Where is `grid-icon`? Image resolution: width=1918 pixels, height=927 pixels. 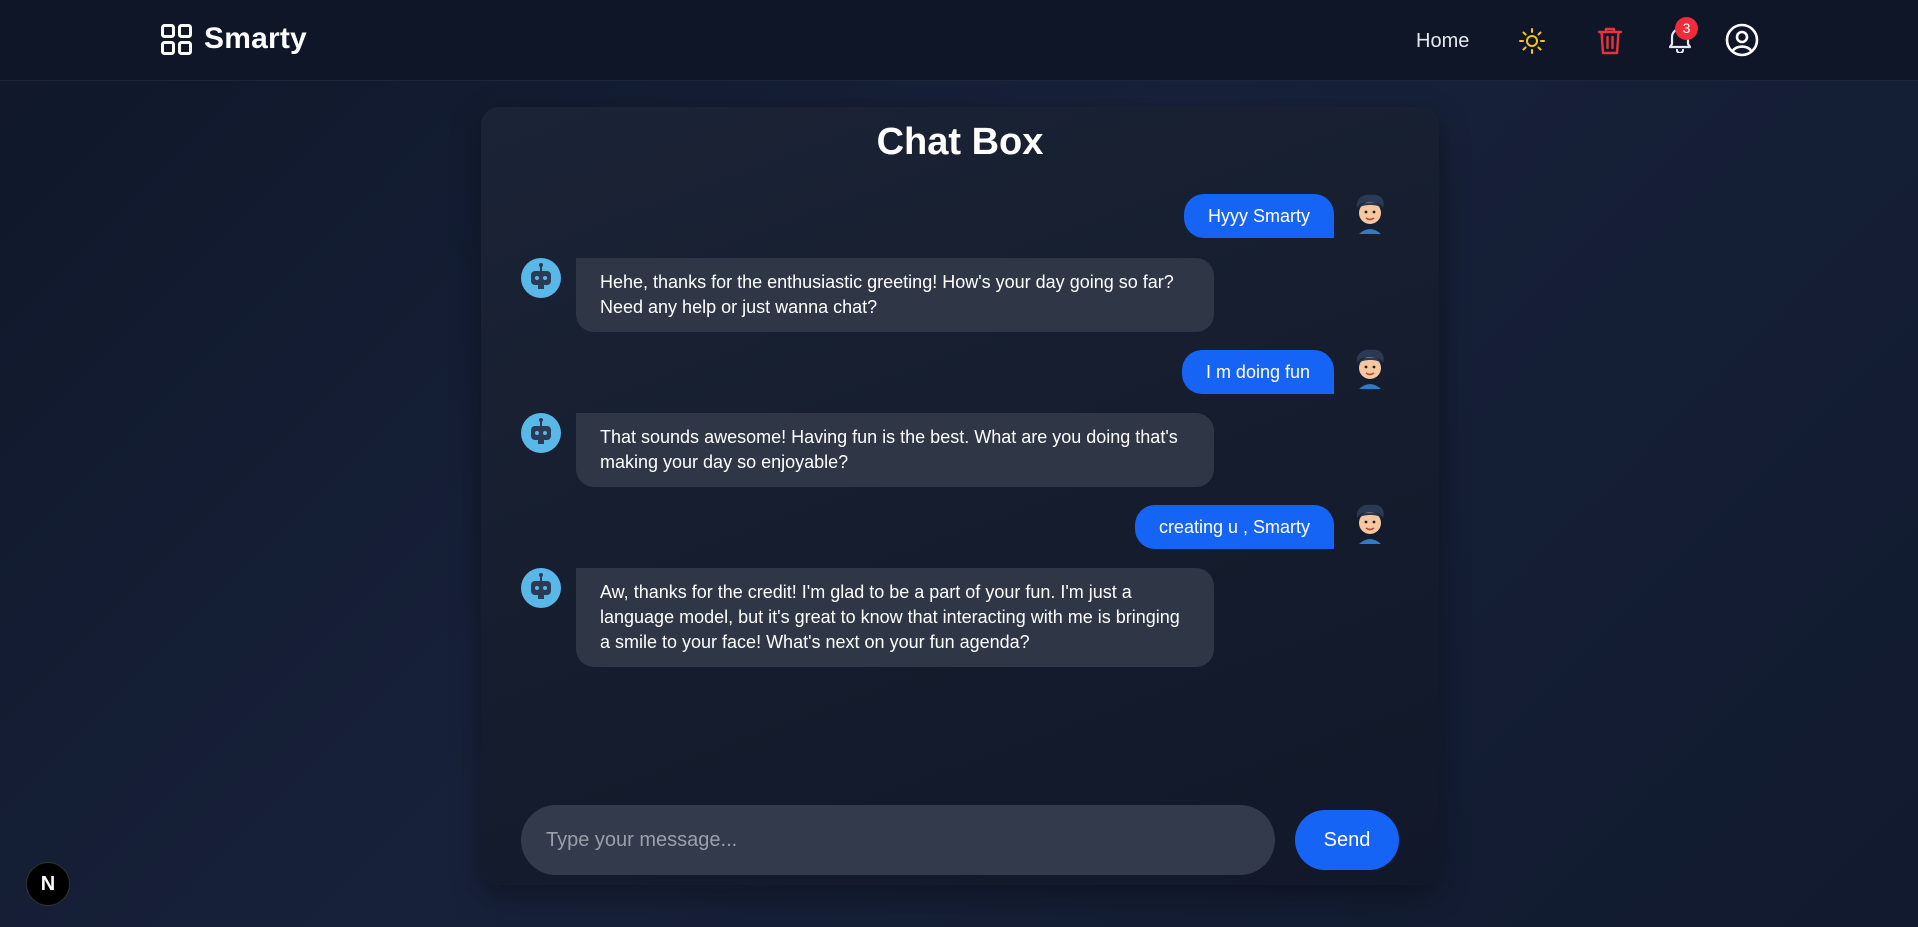 grid-icon is located at coordinates (176, 39).